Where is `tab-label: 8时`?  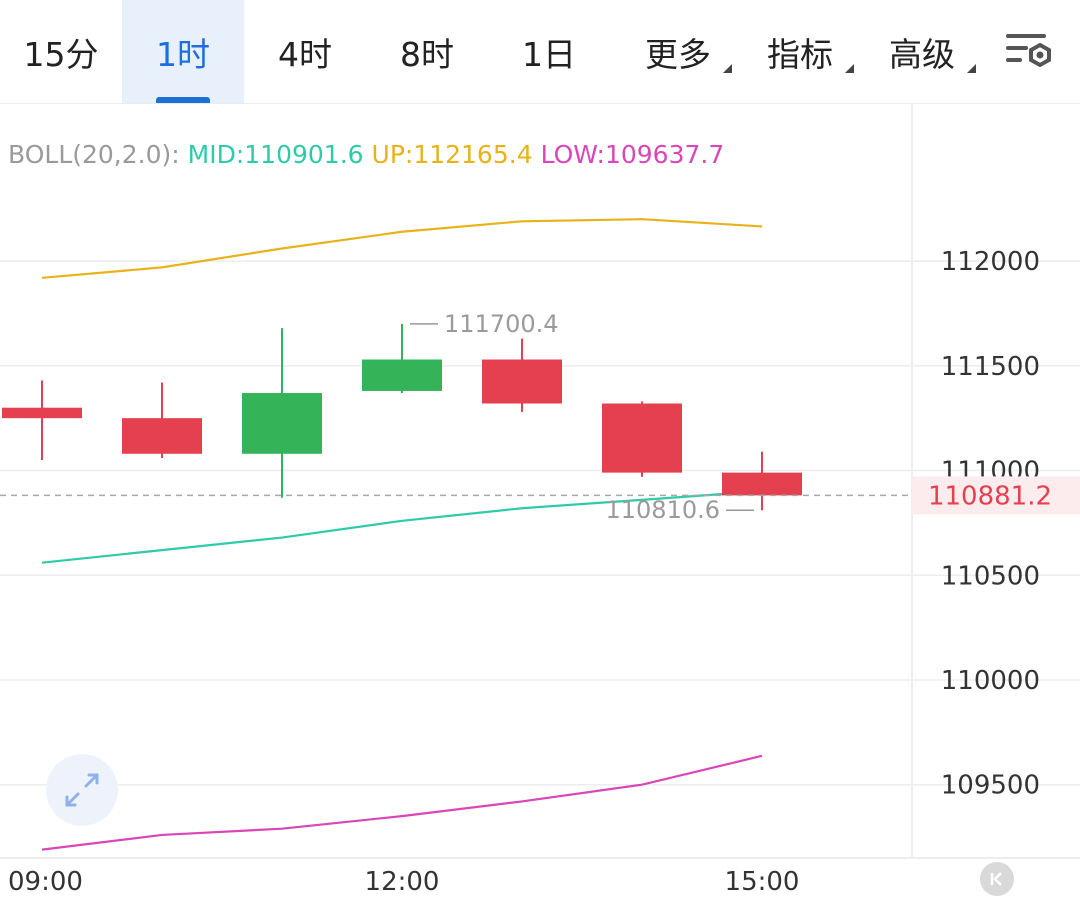 tab-label: 8时 is located at coordinates (427, 54).